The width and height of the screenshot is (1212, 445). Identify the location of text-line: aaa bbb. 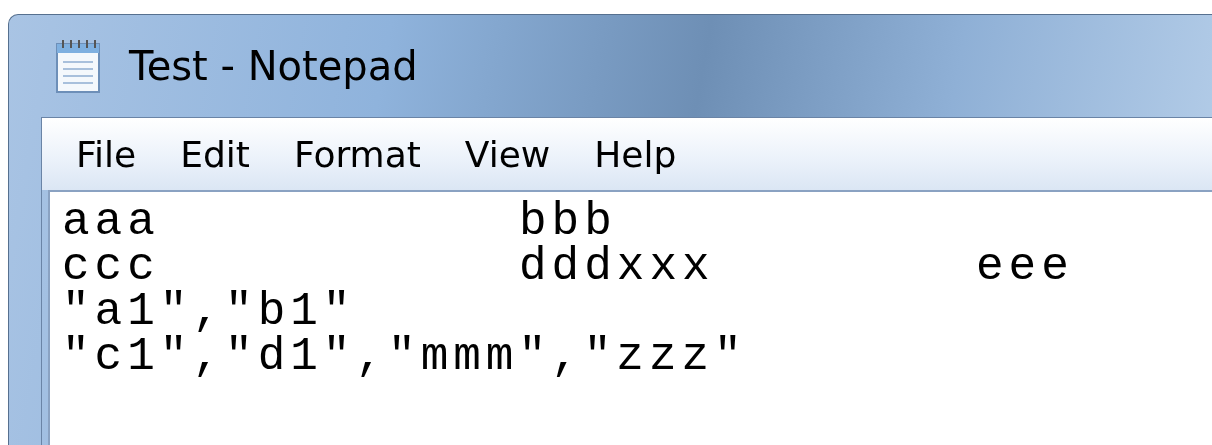
(339, 222).